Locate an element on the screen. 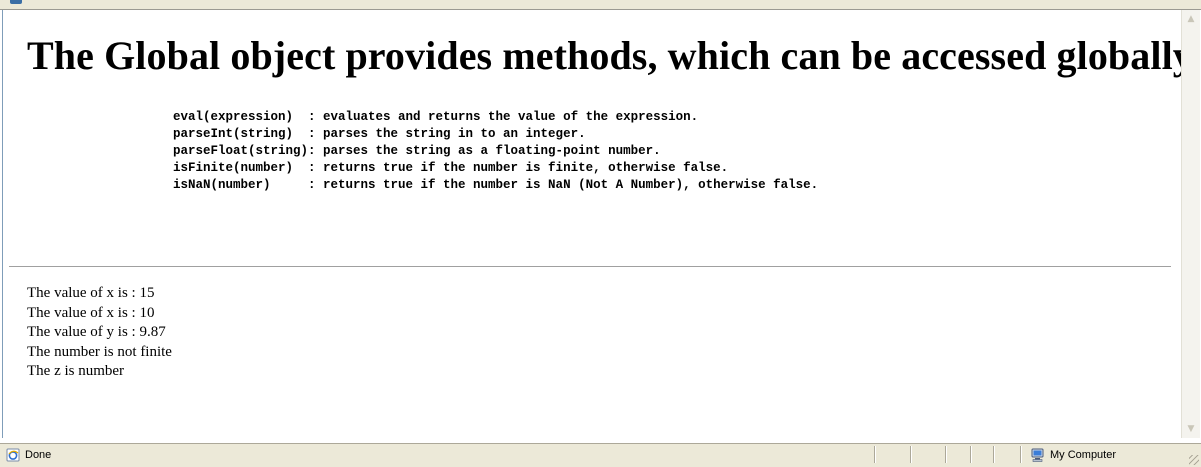 This screenshot has height=467, width=1201. status-bar: Done My Computer is located at coordinates (600, 455).